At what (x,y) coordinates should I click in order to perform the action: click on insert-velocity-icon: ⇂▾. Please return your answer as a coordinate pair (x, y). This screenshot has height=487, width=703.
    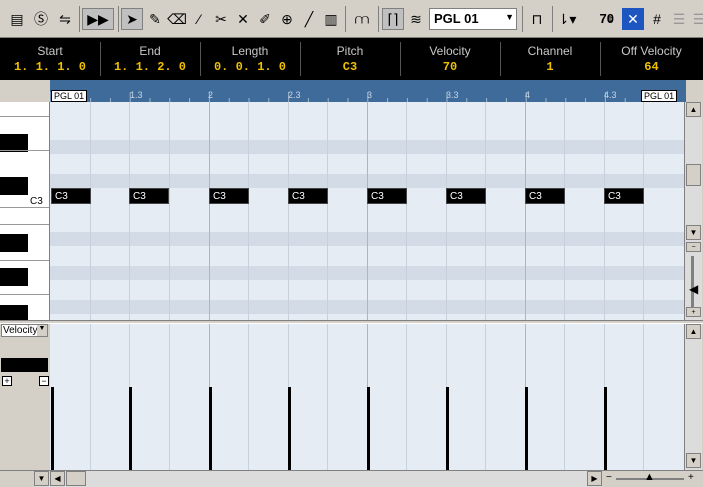
    Looking at the image, I should click on (567, 19).